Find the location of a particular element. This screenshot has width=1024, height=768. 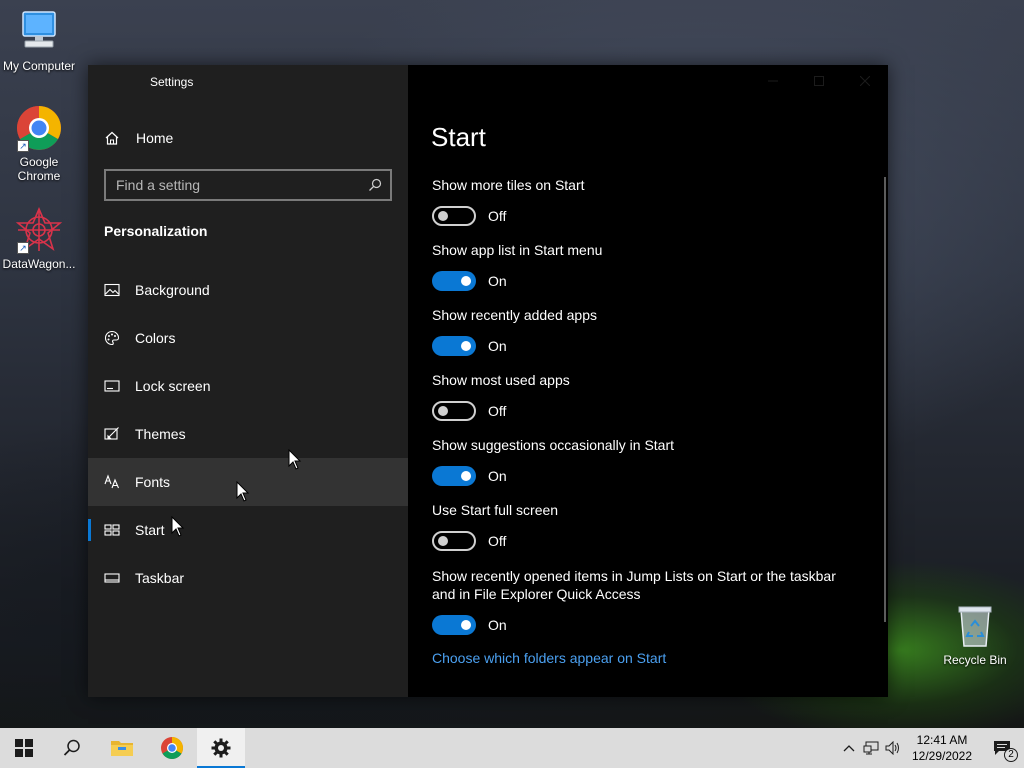

speaker-icon is located at coordinates (892, 748).